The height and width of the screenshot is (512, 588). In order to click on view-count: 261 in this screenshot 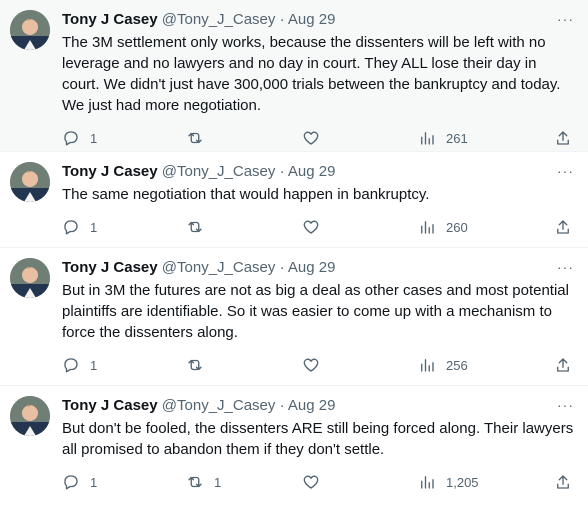, I will do `click(457, 138)`.